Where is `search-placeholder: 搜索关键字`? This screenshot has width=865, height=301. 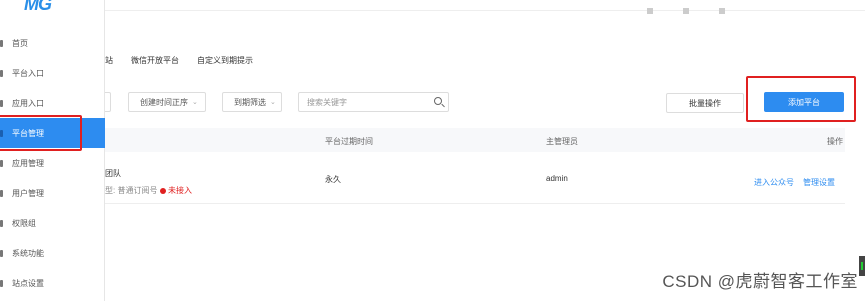 search-placeholder: 搜索关键字 is located at coordinates (327, 102).